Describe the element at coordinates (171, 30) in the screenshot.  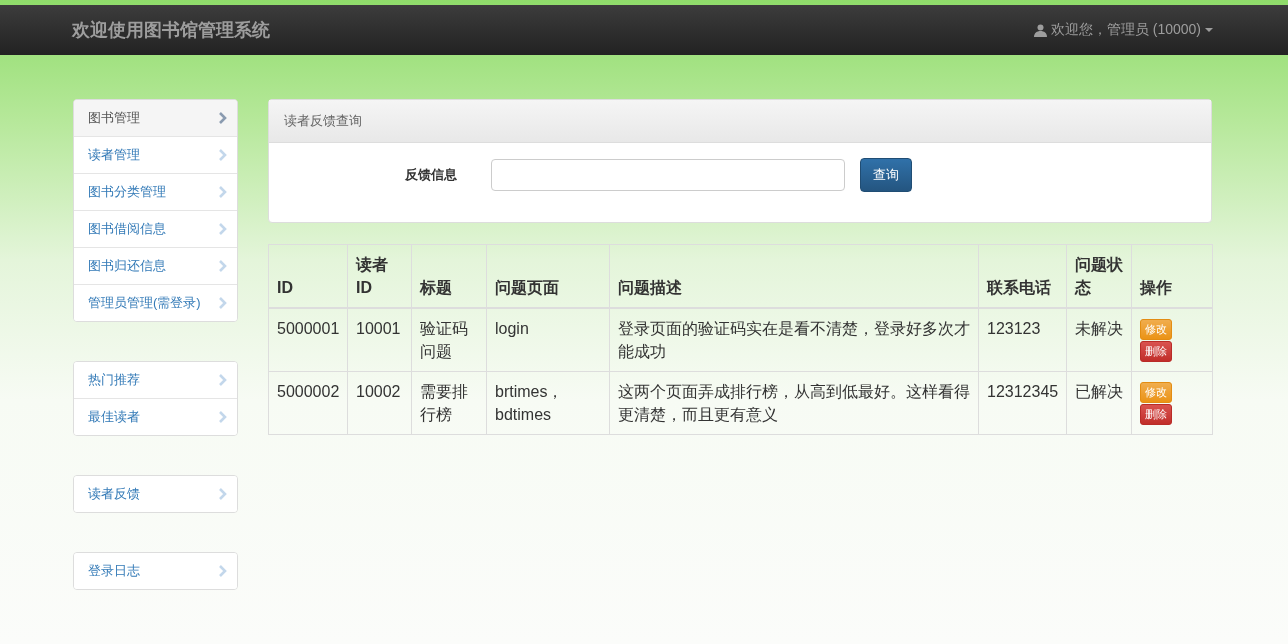
I see `app-title: 欢迎使用图书馆管理系统` at that location.